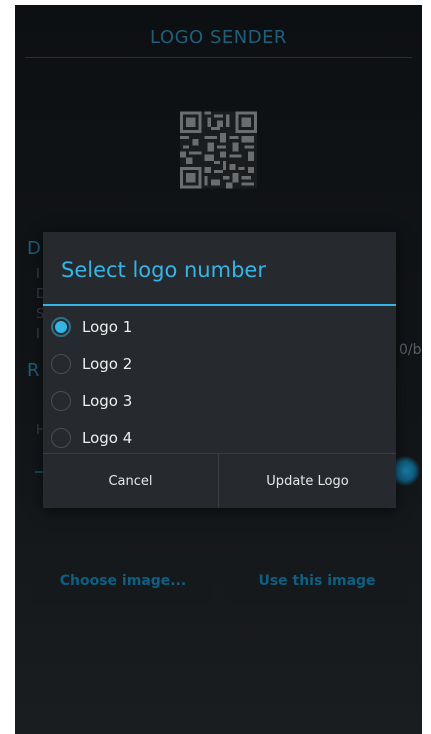  I want to click on use-this-image-button: Use this image, so click(317, 581).